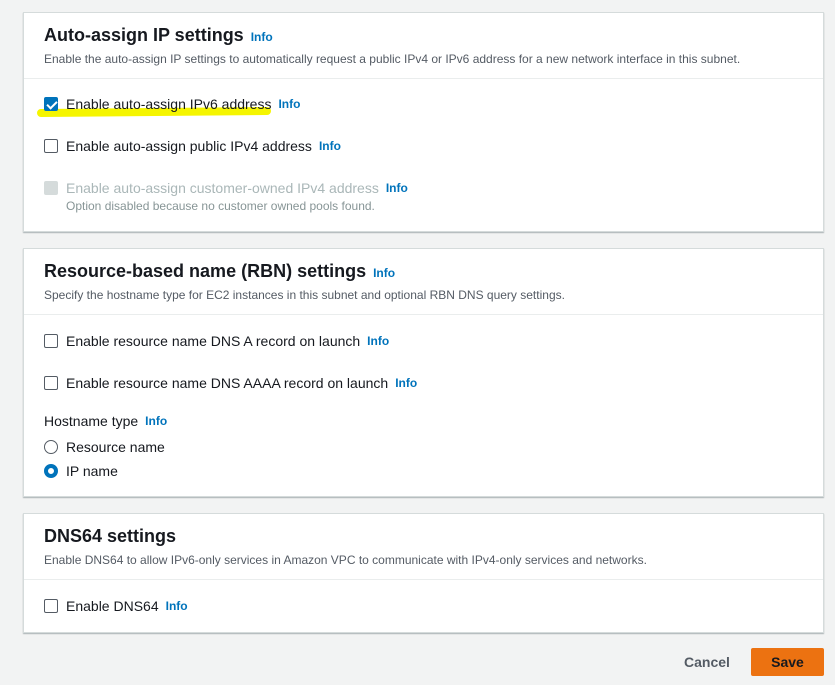  What do you see at coordinates (330, 146) in the screenshot?
I see `ipv4-info-link: Info` at bounding box center [330, 146].